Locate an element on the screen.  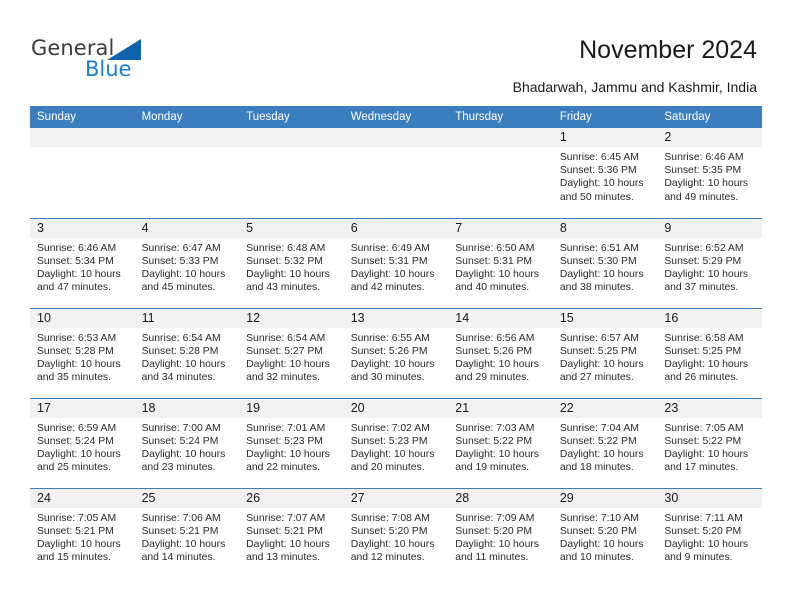
sunrise-text: Sunrise: 6:57 AM is located at coordinates (599, 338).